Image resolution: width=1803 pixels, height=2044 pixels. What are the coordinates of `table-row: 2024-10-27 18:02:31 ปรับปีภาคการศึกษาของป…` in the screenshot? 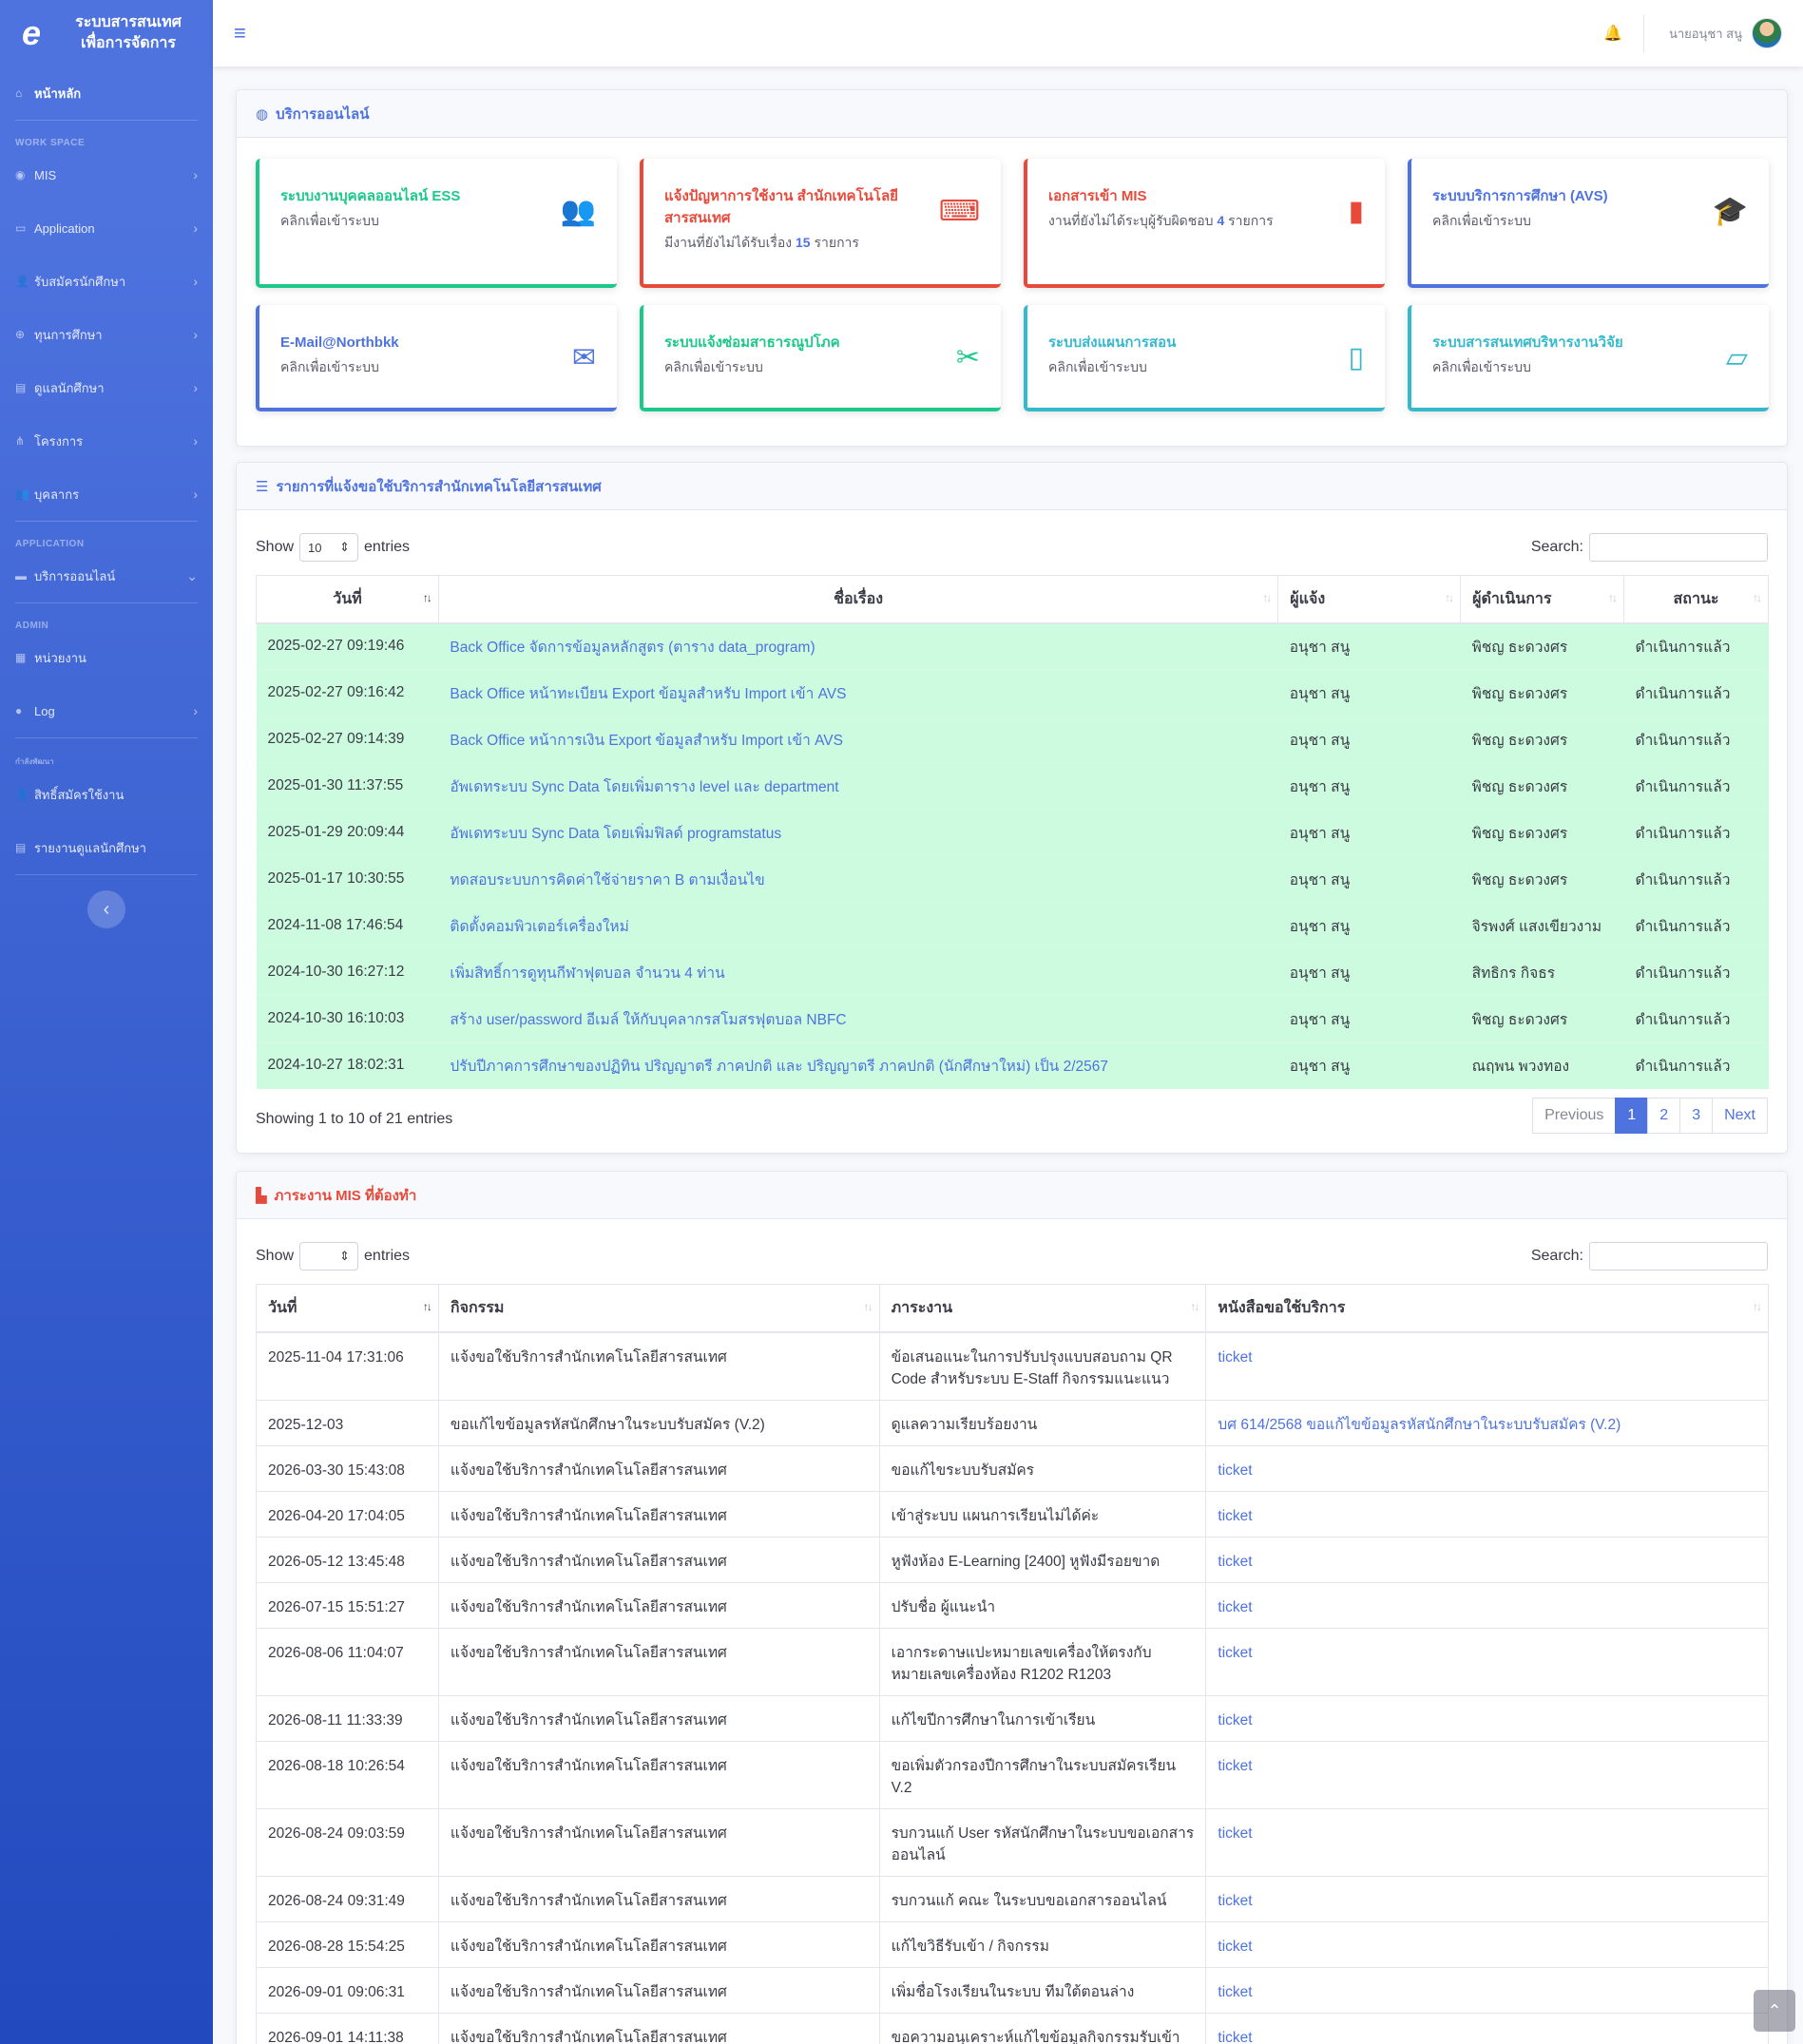 It's located at (1012, 1065).